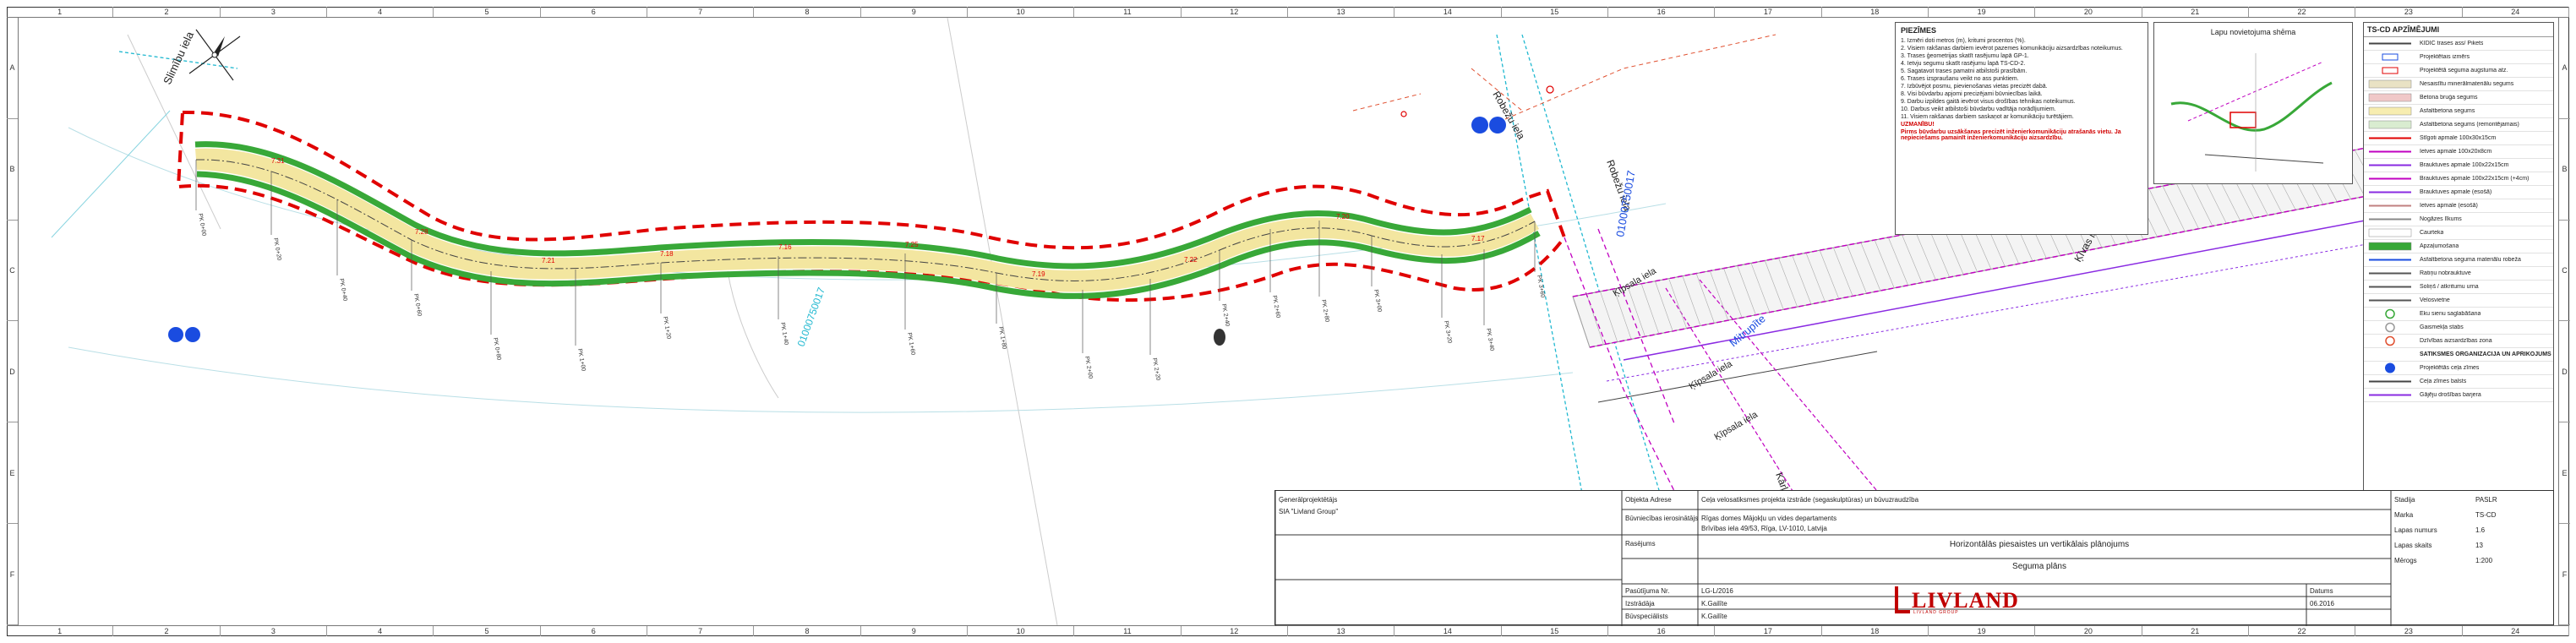  I want to click on elevation-value: 7.16, so click(785, 247).